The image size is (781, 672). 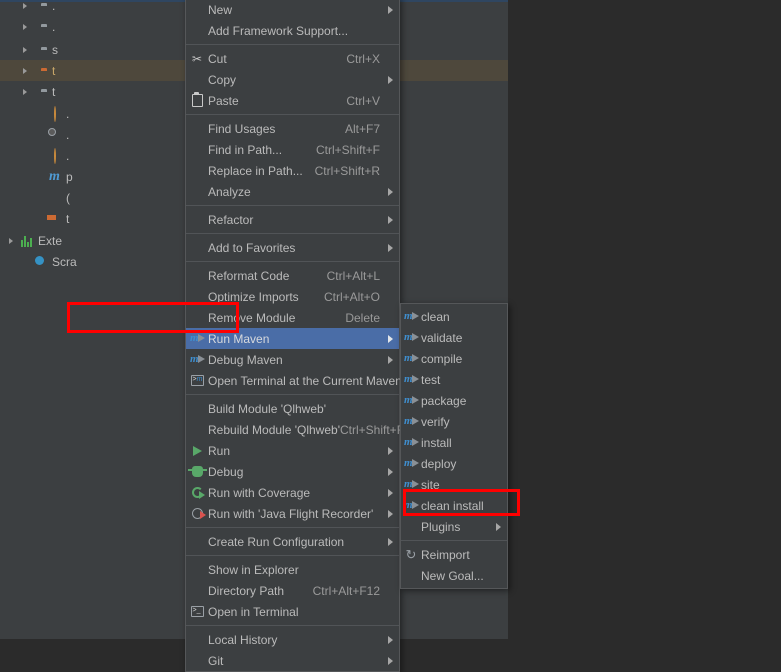 What do you see at coordinates (239, 338) in the screenshot?
I see `menu-item-label: Run Maven` at bounding box center [239, 338].